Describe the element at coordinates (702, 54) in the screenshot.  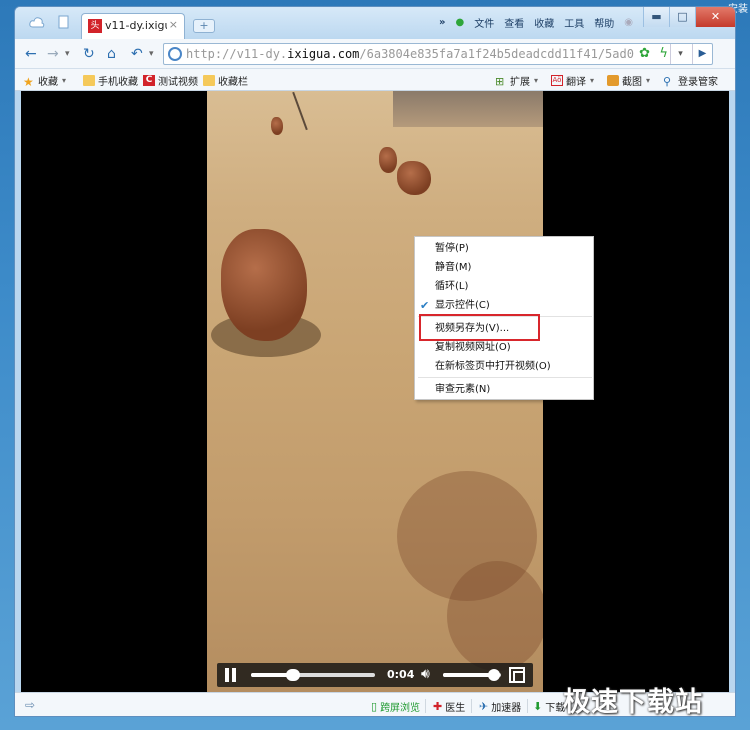
I see `go-button: ▶` at that location.